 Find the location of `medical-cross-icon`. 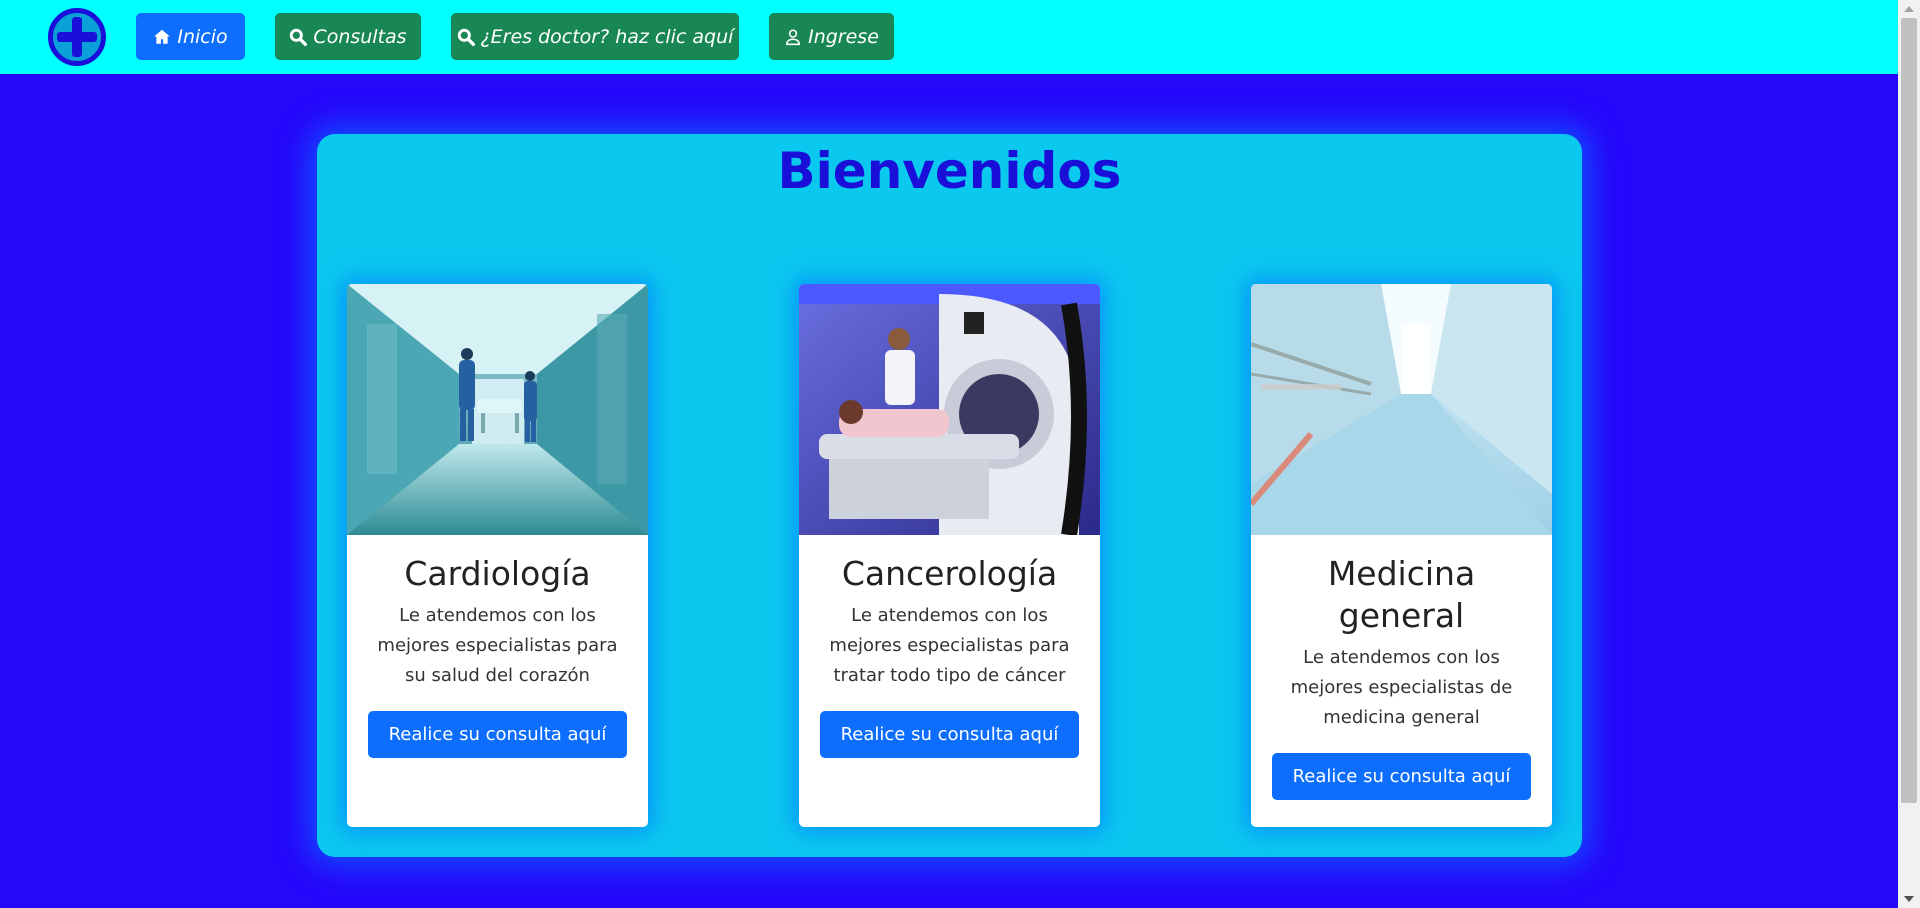

medical-cross-icon is located at coordinates (77, 37).